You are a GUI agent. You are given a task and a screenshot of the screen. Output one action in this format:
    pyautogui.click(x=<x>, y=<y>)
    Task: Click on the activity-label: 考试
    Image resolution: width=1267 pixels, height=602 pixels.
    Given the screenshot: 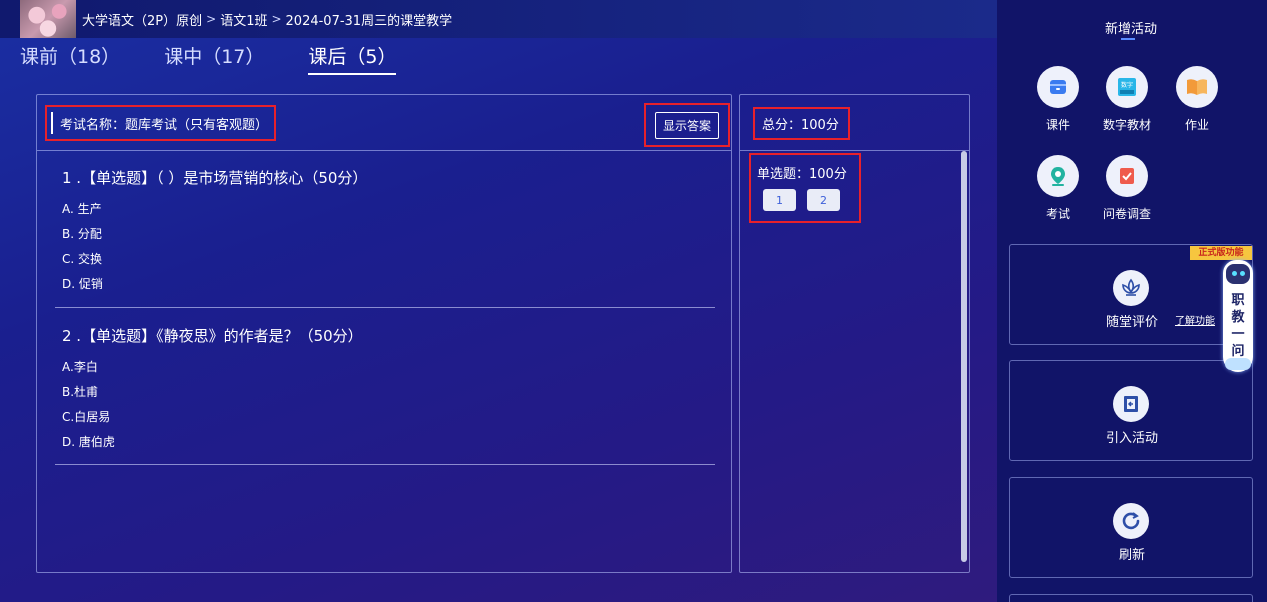 What is the action you would take?
    pyautogui.click(x=1057, y=214)
    